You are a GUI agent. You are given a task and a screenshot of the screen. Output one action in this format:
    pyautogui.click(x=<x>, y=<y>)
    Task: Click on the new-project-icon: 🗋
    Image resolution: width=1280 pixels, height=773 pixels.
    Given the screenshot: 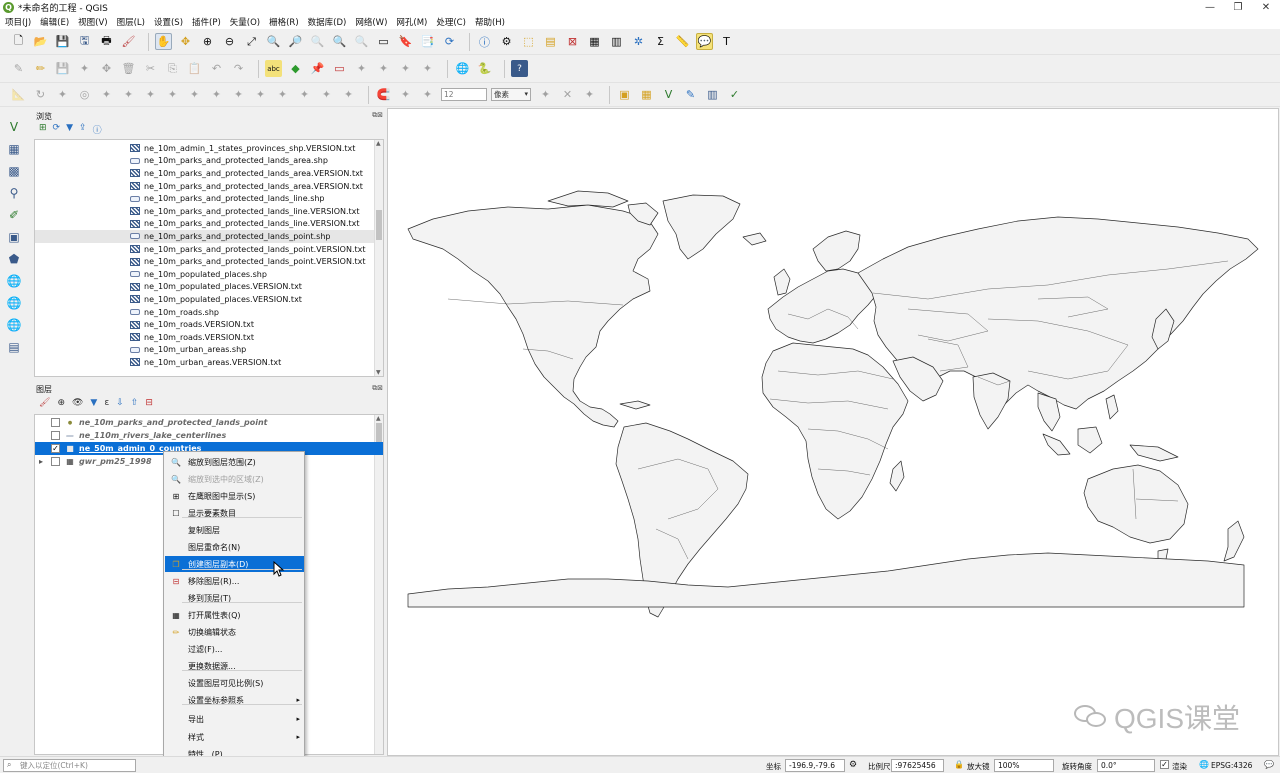 What is the action you would take?
    pyautogui.click(x=18, y=41)
    